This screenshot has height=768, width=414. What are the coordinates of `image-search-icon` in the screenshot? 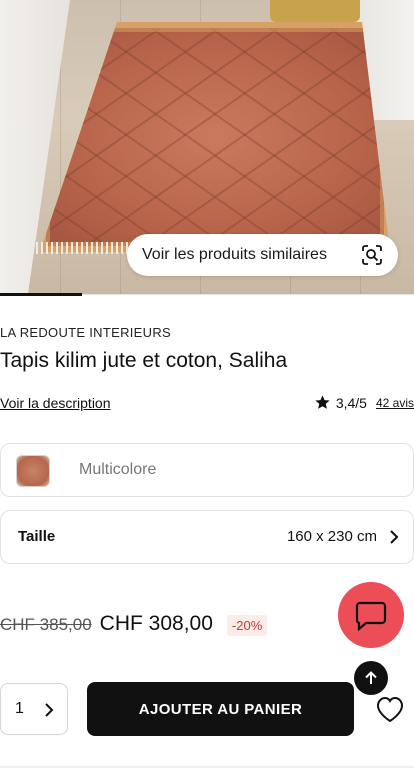 It's located at (372, 255).